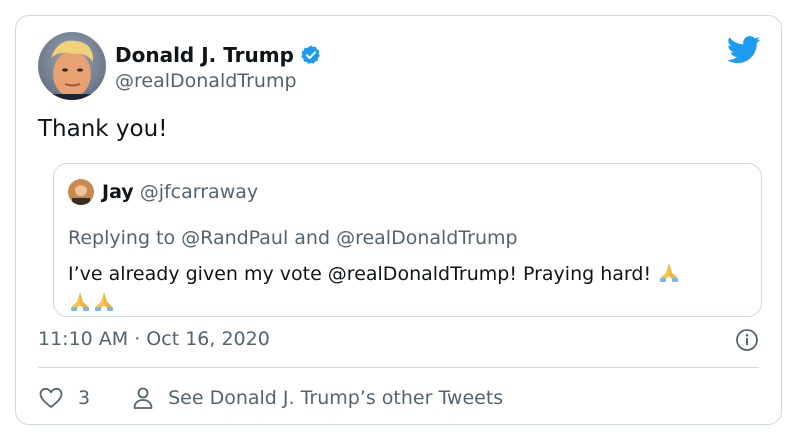 The width and height of the screenshot is (800, 442). Describe the element at coordinates (747, 340) in the screenshot. I see `info-icon` at that location.